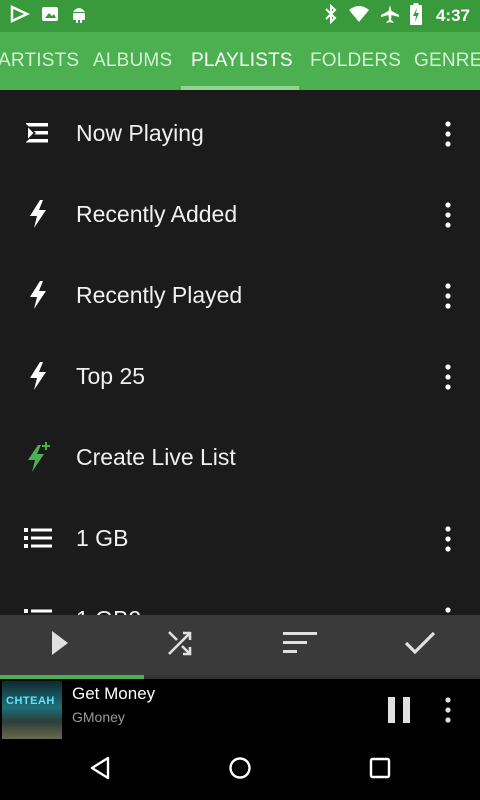 This screenshot has width=480, height=800. What do you see at coordinates (38, 133) in the screenshot?
I see `now-playing-icon` at bounding box center [38, 133].